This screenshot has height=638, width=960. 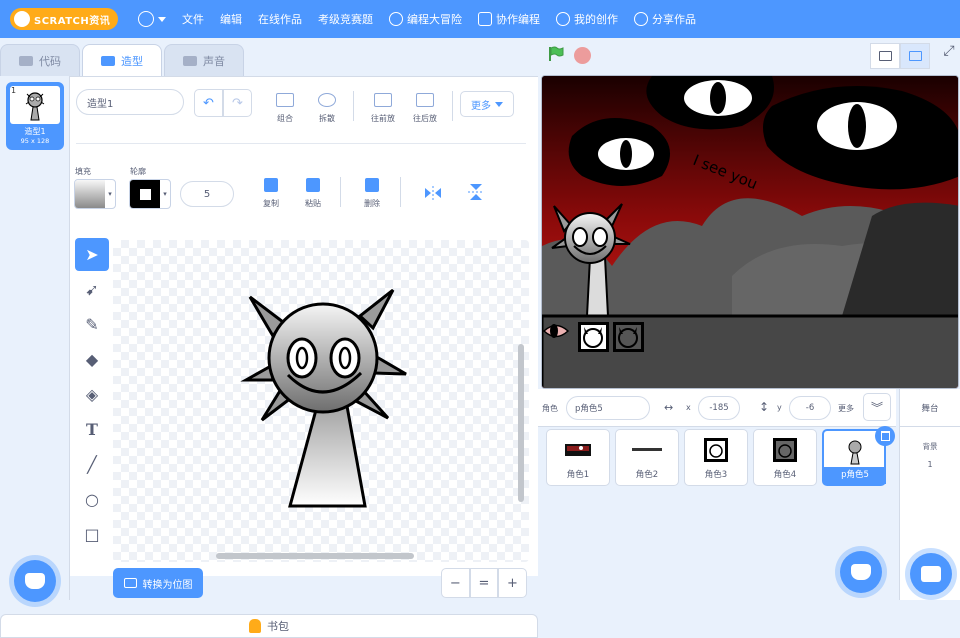 What do you see at coordinates (92, 394) in the screenshot?
I see `fill-tool: ◈` at bounding box center [92, 394].